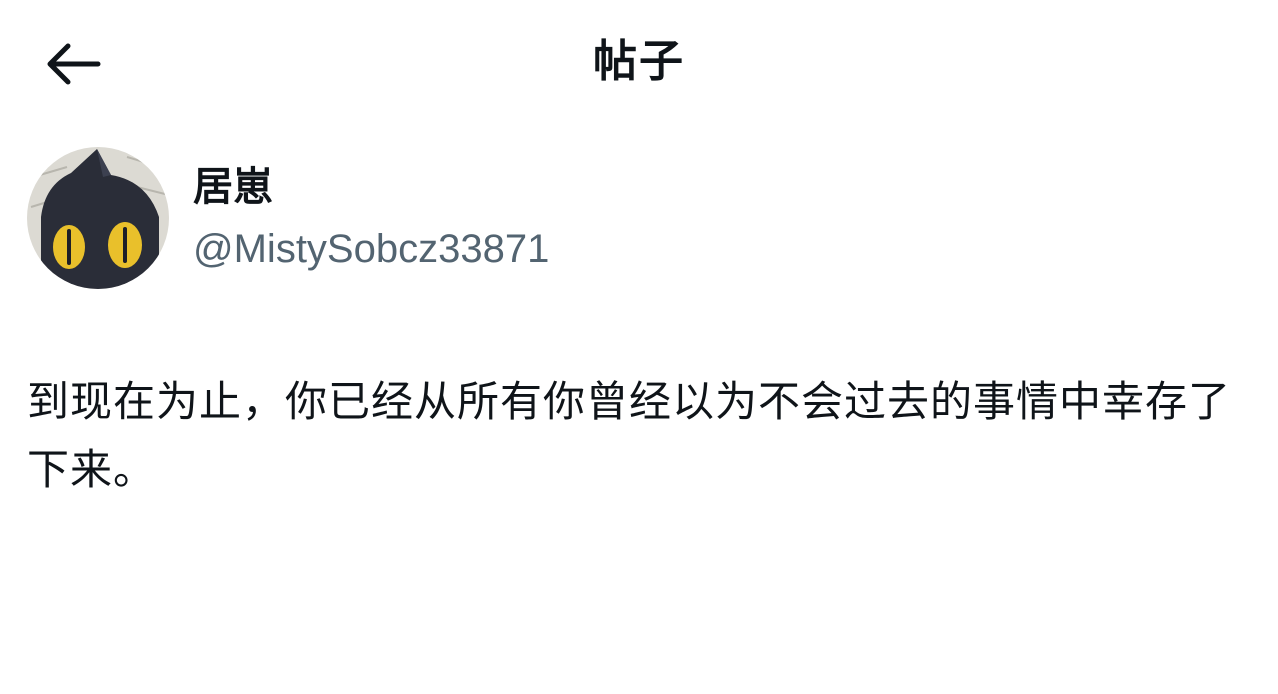 This screenshot has width=1278, height=694. What do you see at coordinates (427, 219) in the screenshot?
I see `post-author: 居崽 @MistySobcz33871` at bounding box center [427, 219].